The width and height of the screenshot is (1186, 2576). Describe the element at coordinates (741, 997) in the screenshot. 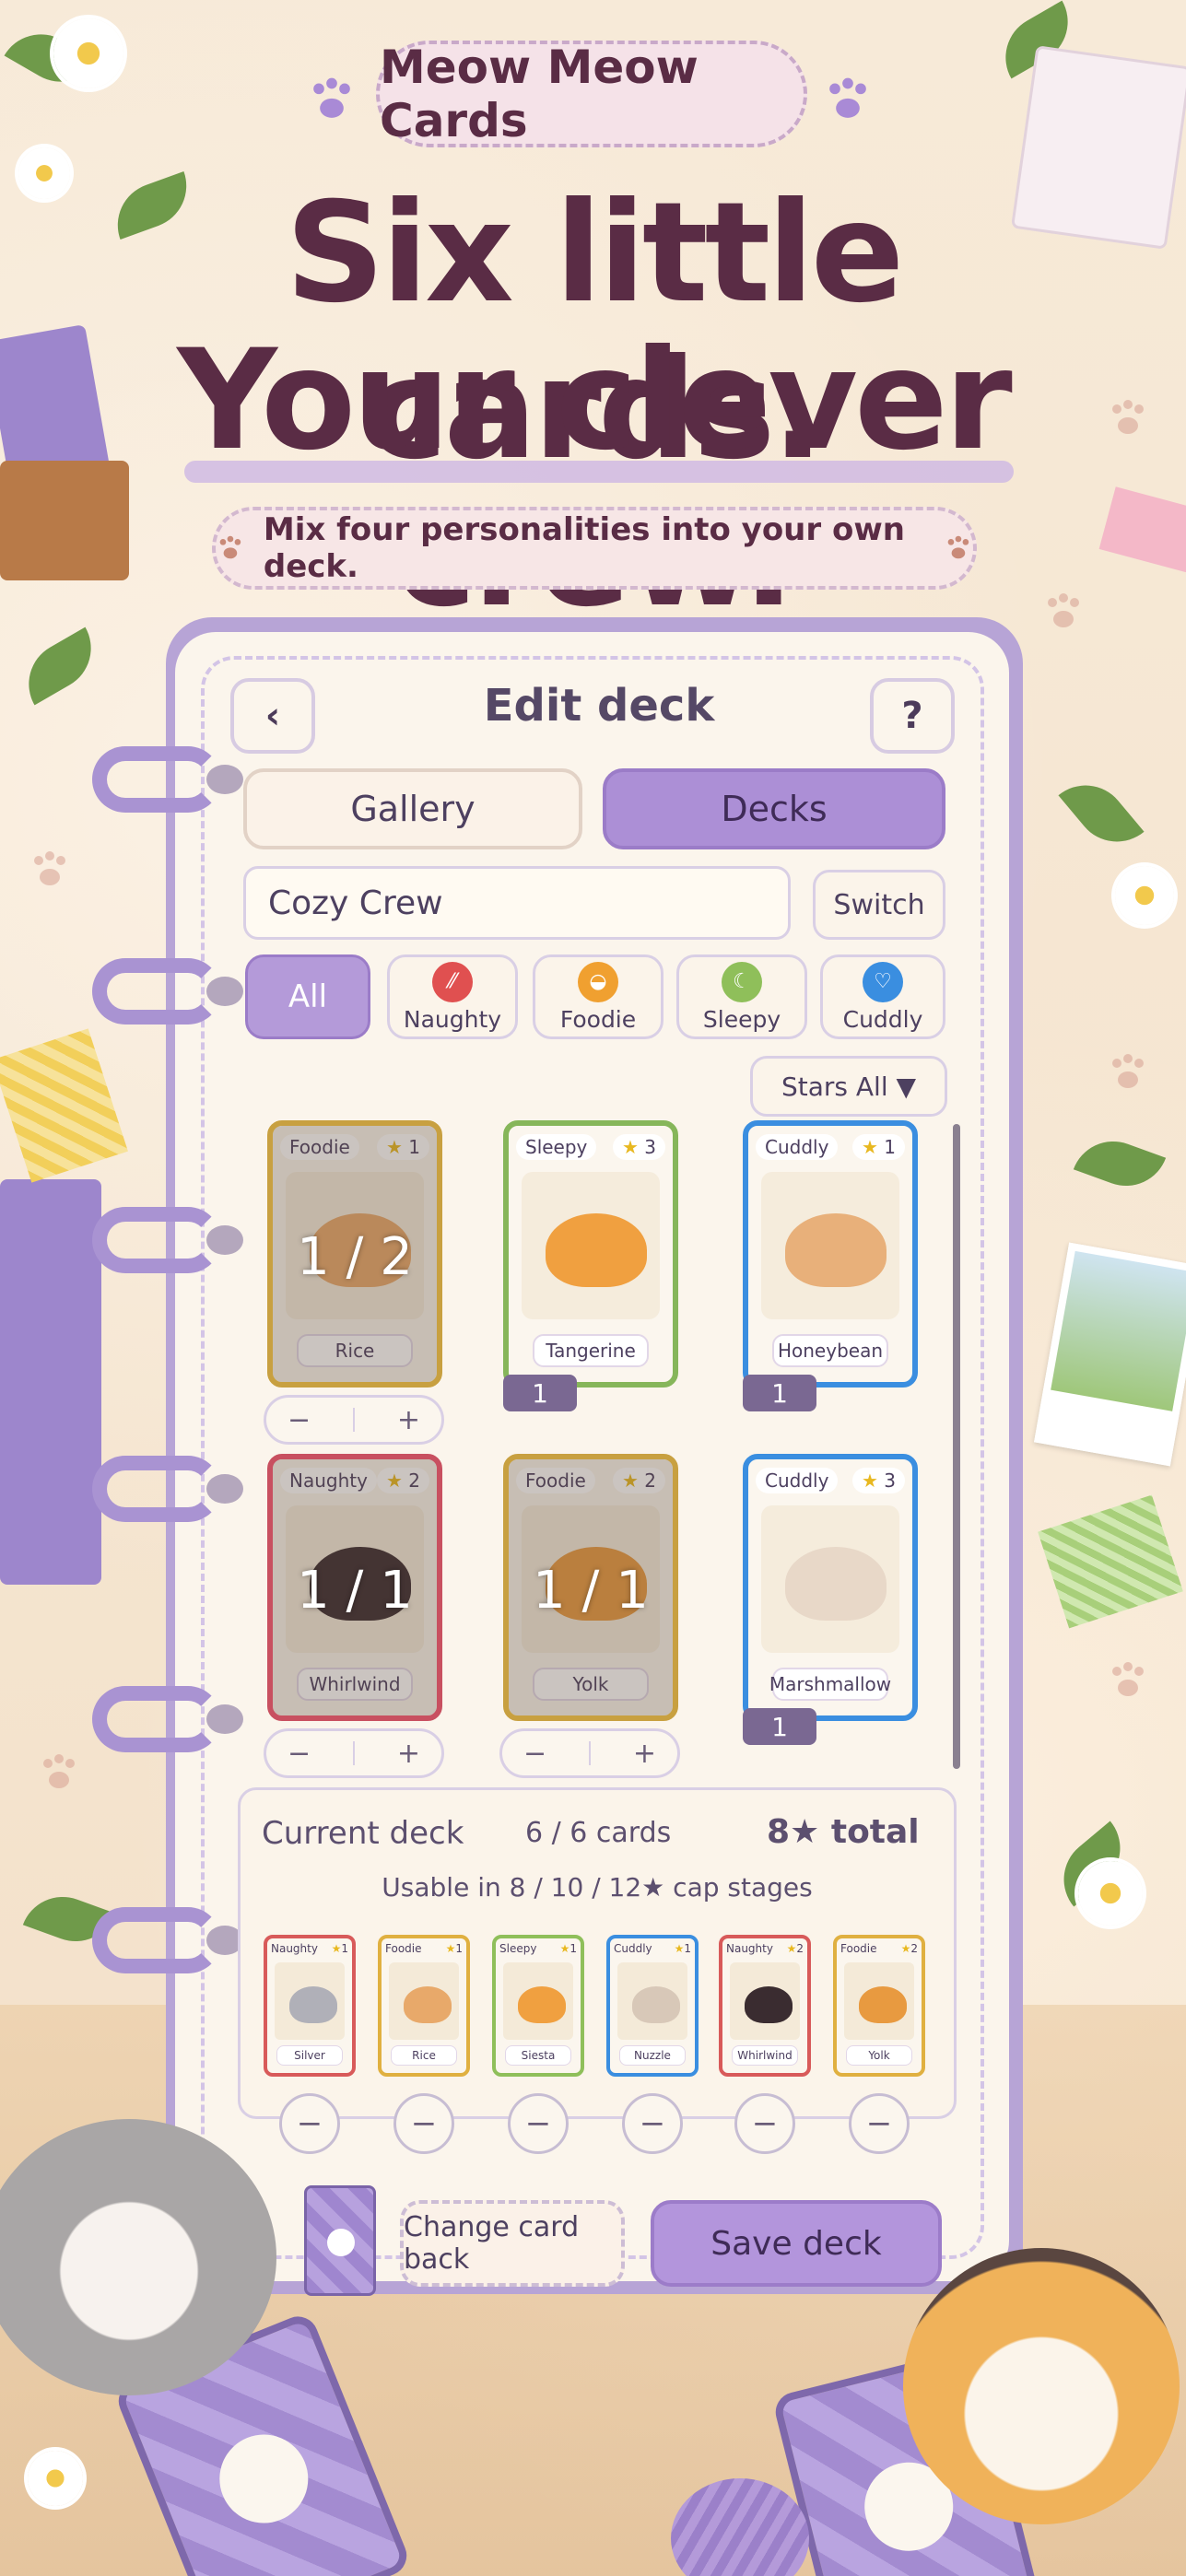

I see `filter-sleepy: ☾ Sleepy` at that location.